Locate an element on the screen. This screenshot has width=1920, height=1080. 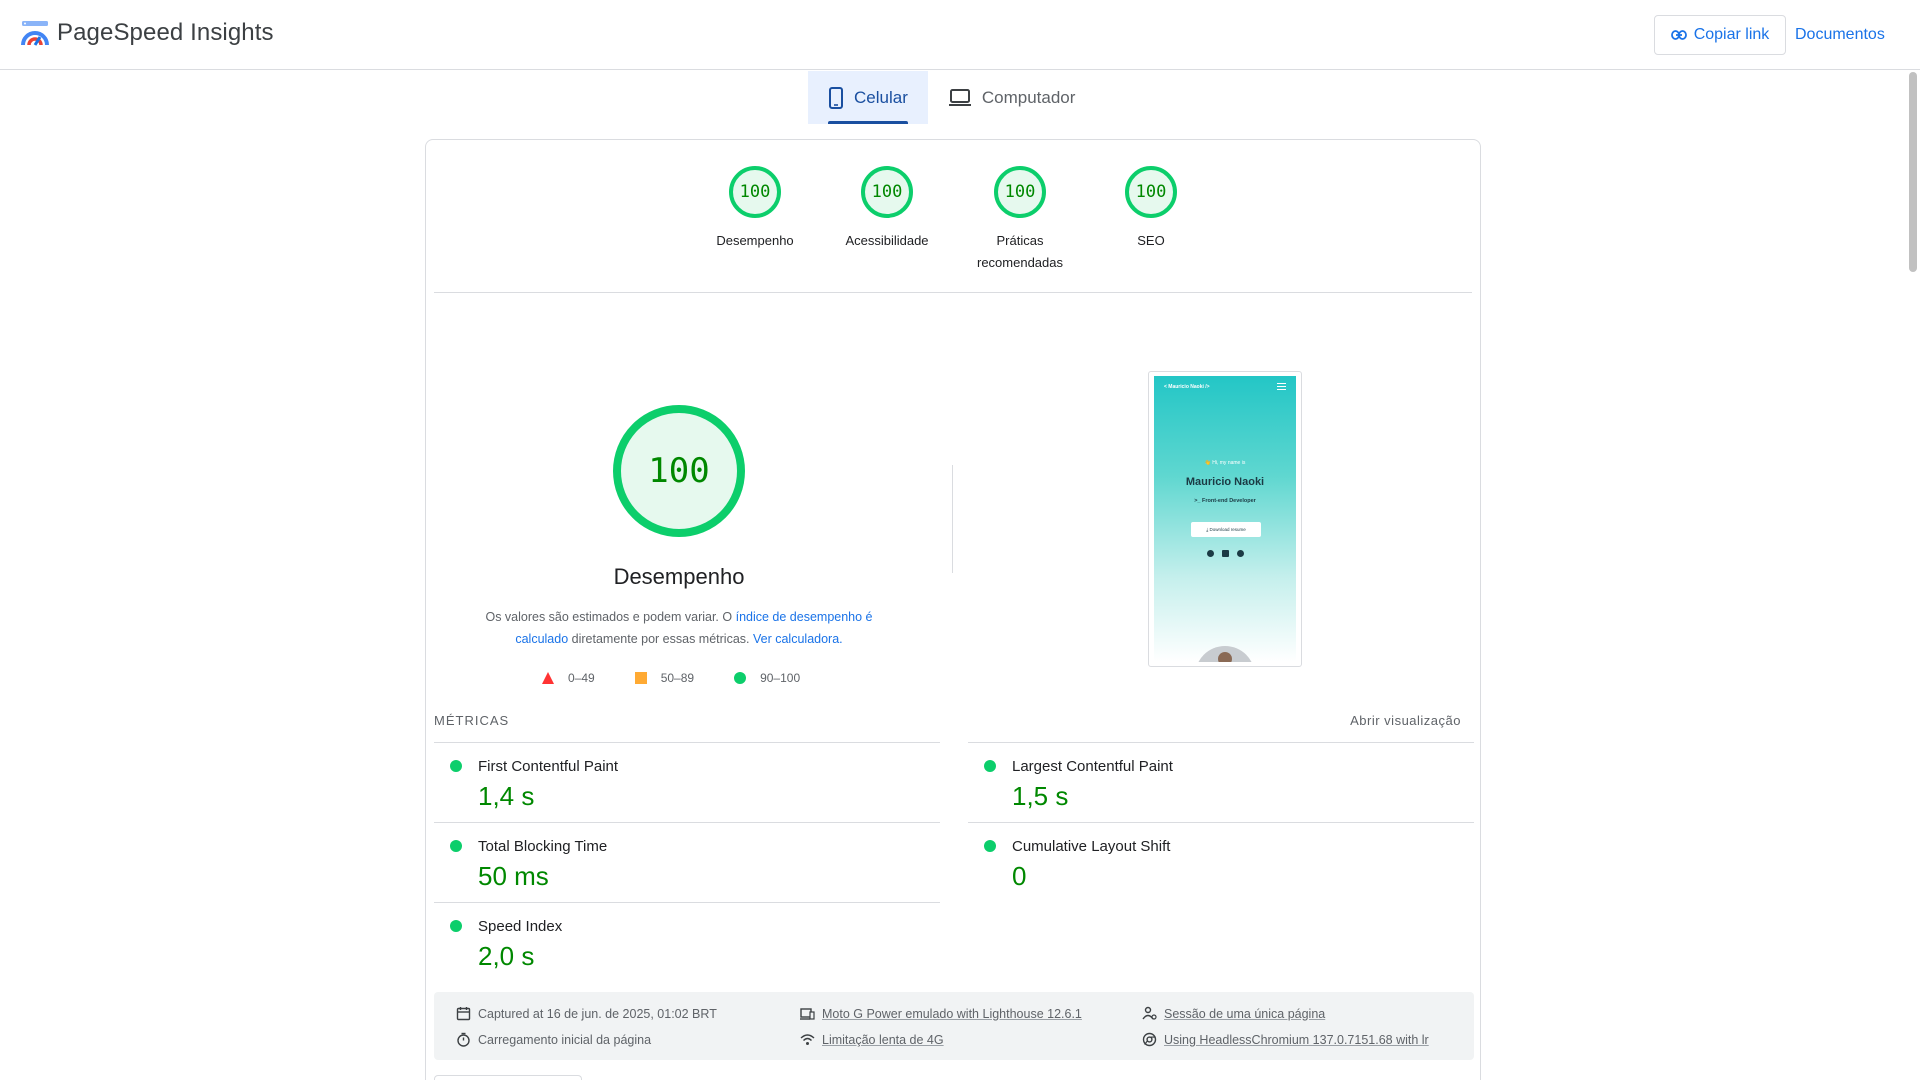
legend-range: 90–100 is located at coordinates (780, 678).